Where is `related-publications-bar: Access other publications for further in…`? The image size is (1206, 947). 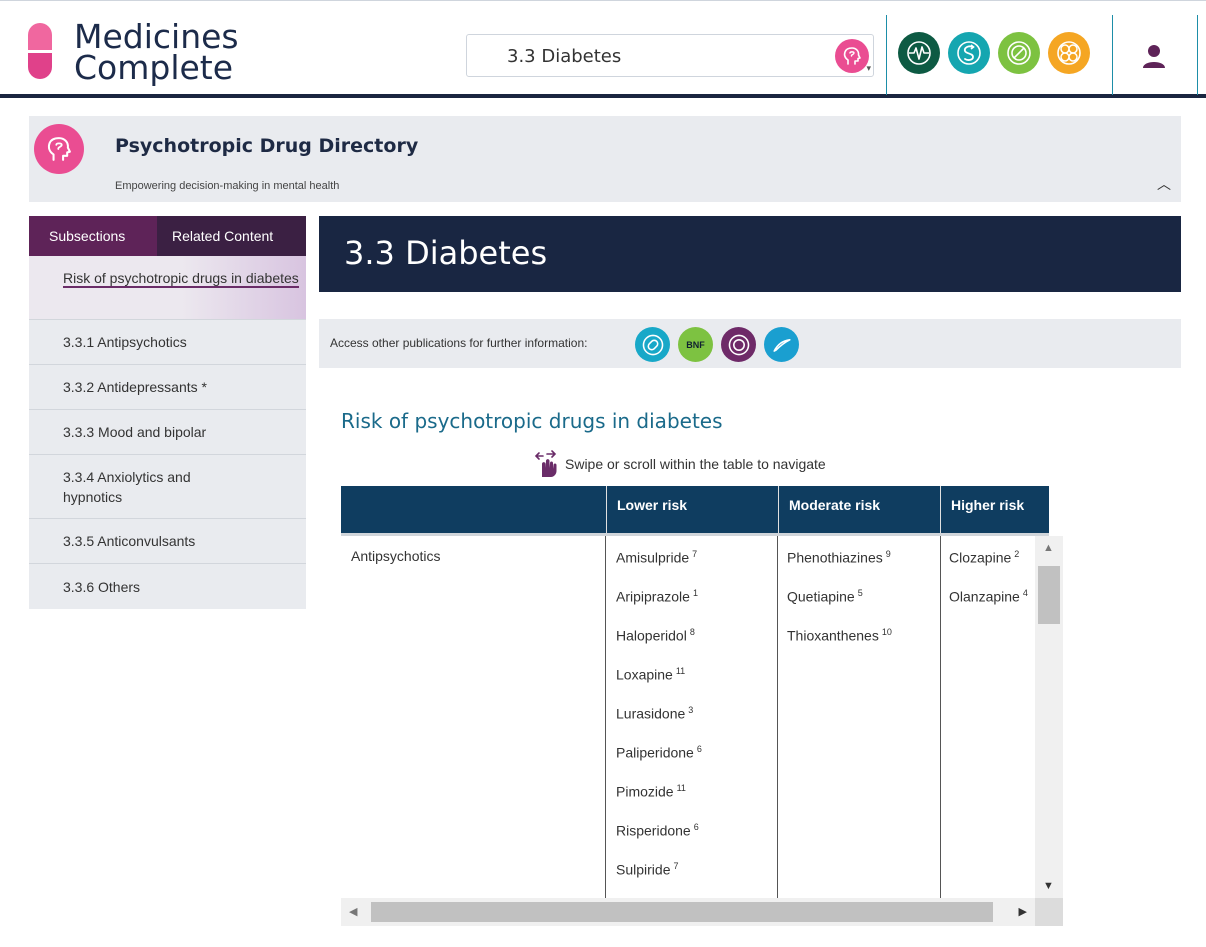
related-publications-bar: Access other publications for further in… is located at coordinates (750, 343).